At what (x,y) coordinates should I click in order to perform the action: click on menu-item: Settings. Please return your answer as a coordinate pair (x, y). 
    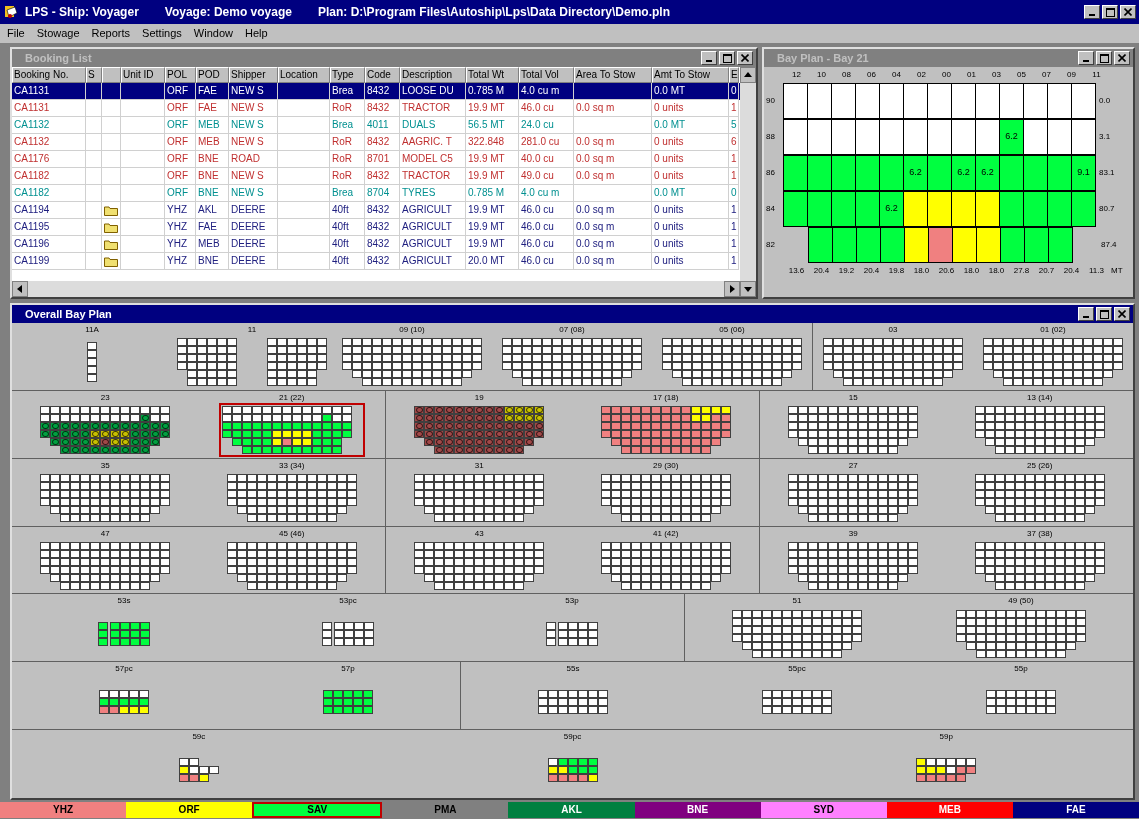
    Looking at the image, I should click on (162, 33).